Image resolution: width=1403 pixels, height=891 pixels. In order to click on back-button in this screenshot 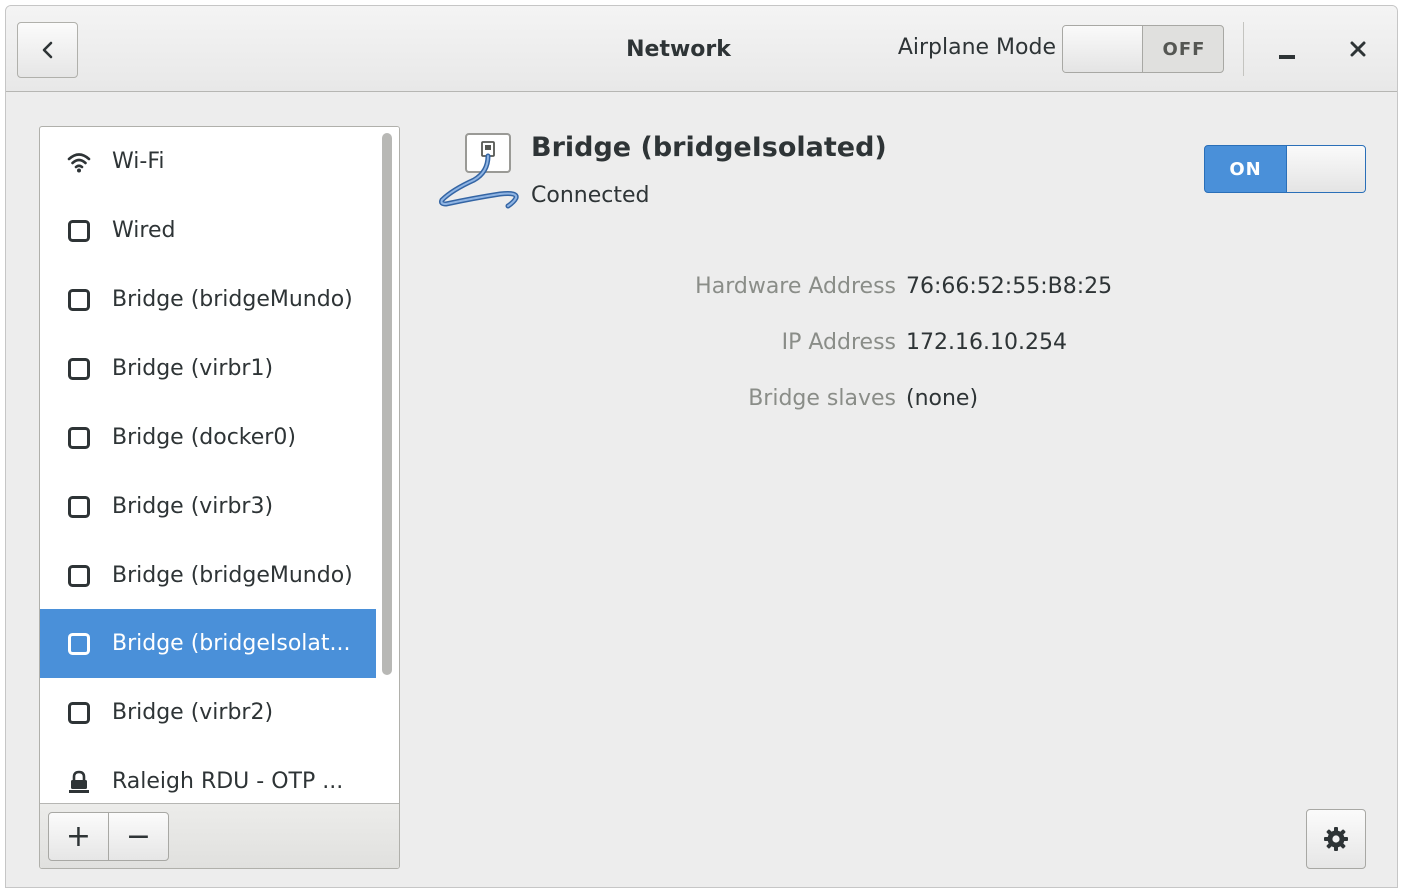, I will do `click(47, 50)`.